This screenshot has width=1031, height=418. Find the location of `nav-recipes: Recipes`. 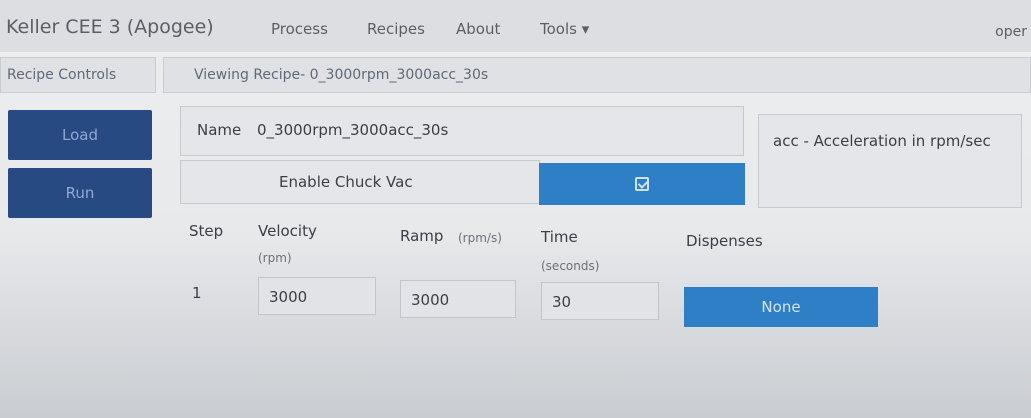

nav-recipes: Recipes is located at coordinates (396, 29).